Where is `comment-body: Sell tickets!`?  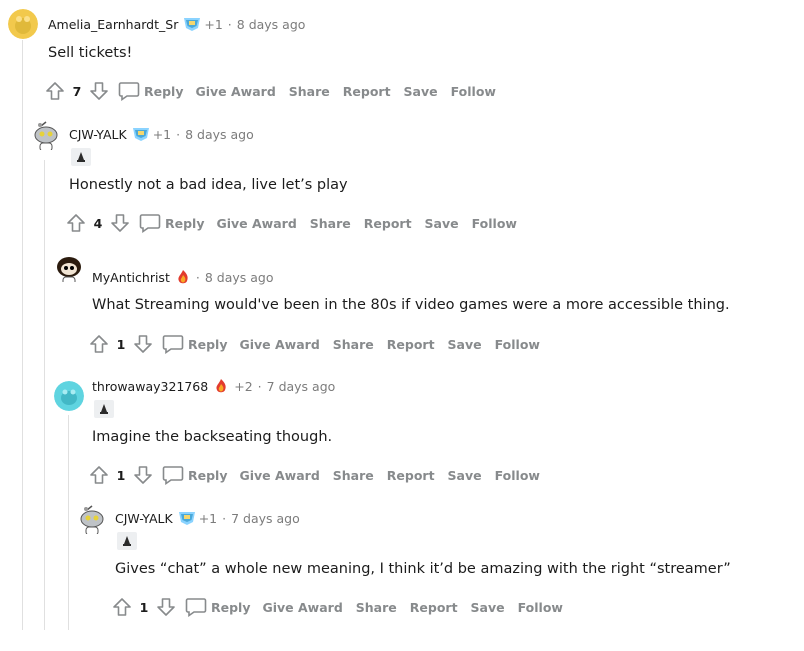 comment-body: Sell tickets! is located at coordinates (90, 53).